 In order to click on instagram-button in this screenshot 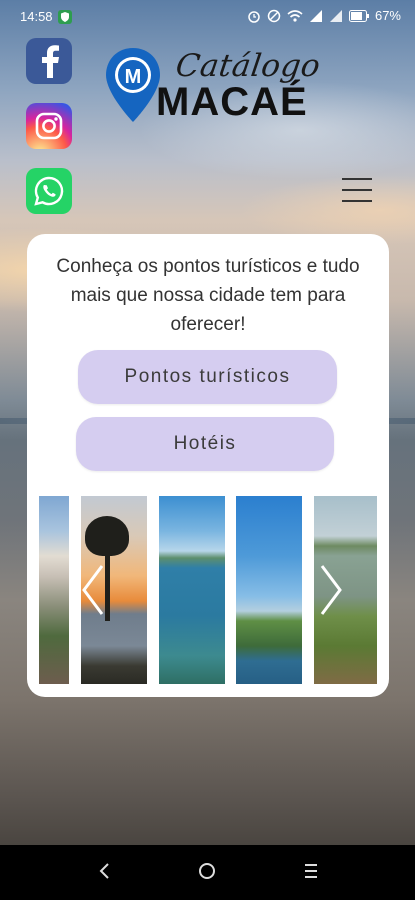, I will do `click(49, 126)`.